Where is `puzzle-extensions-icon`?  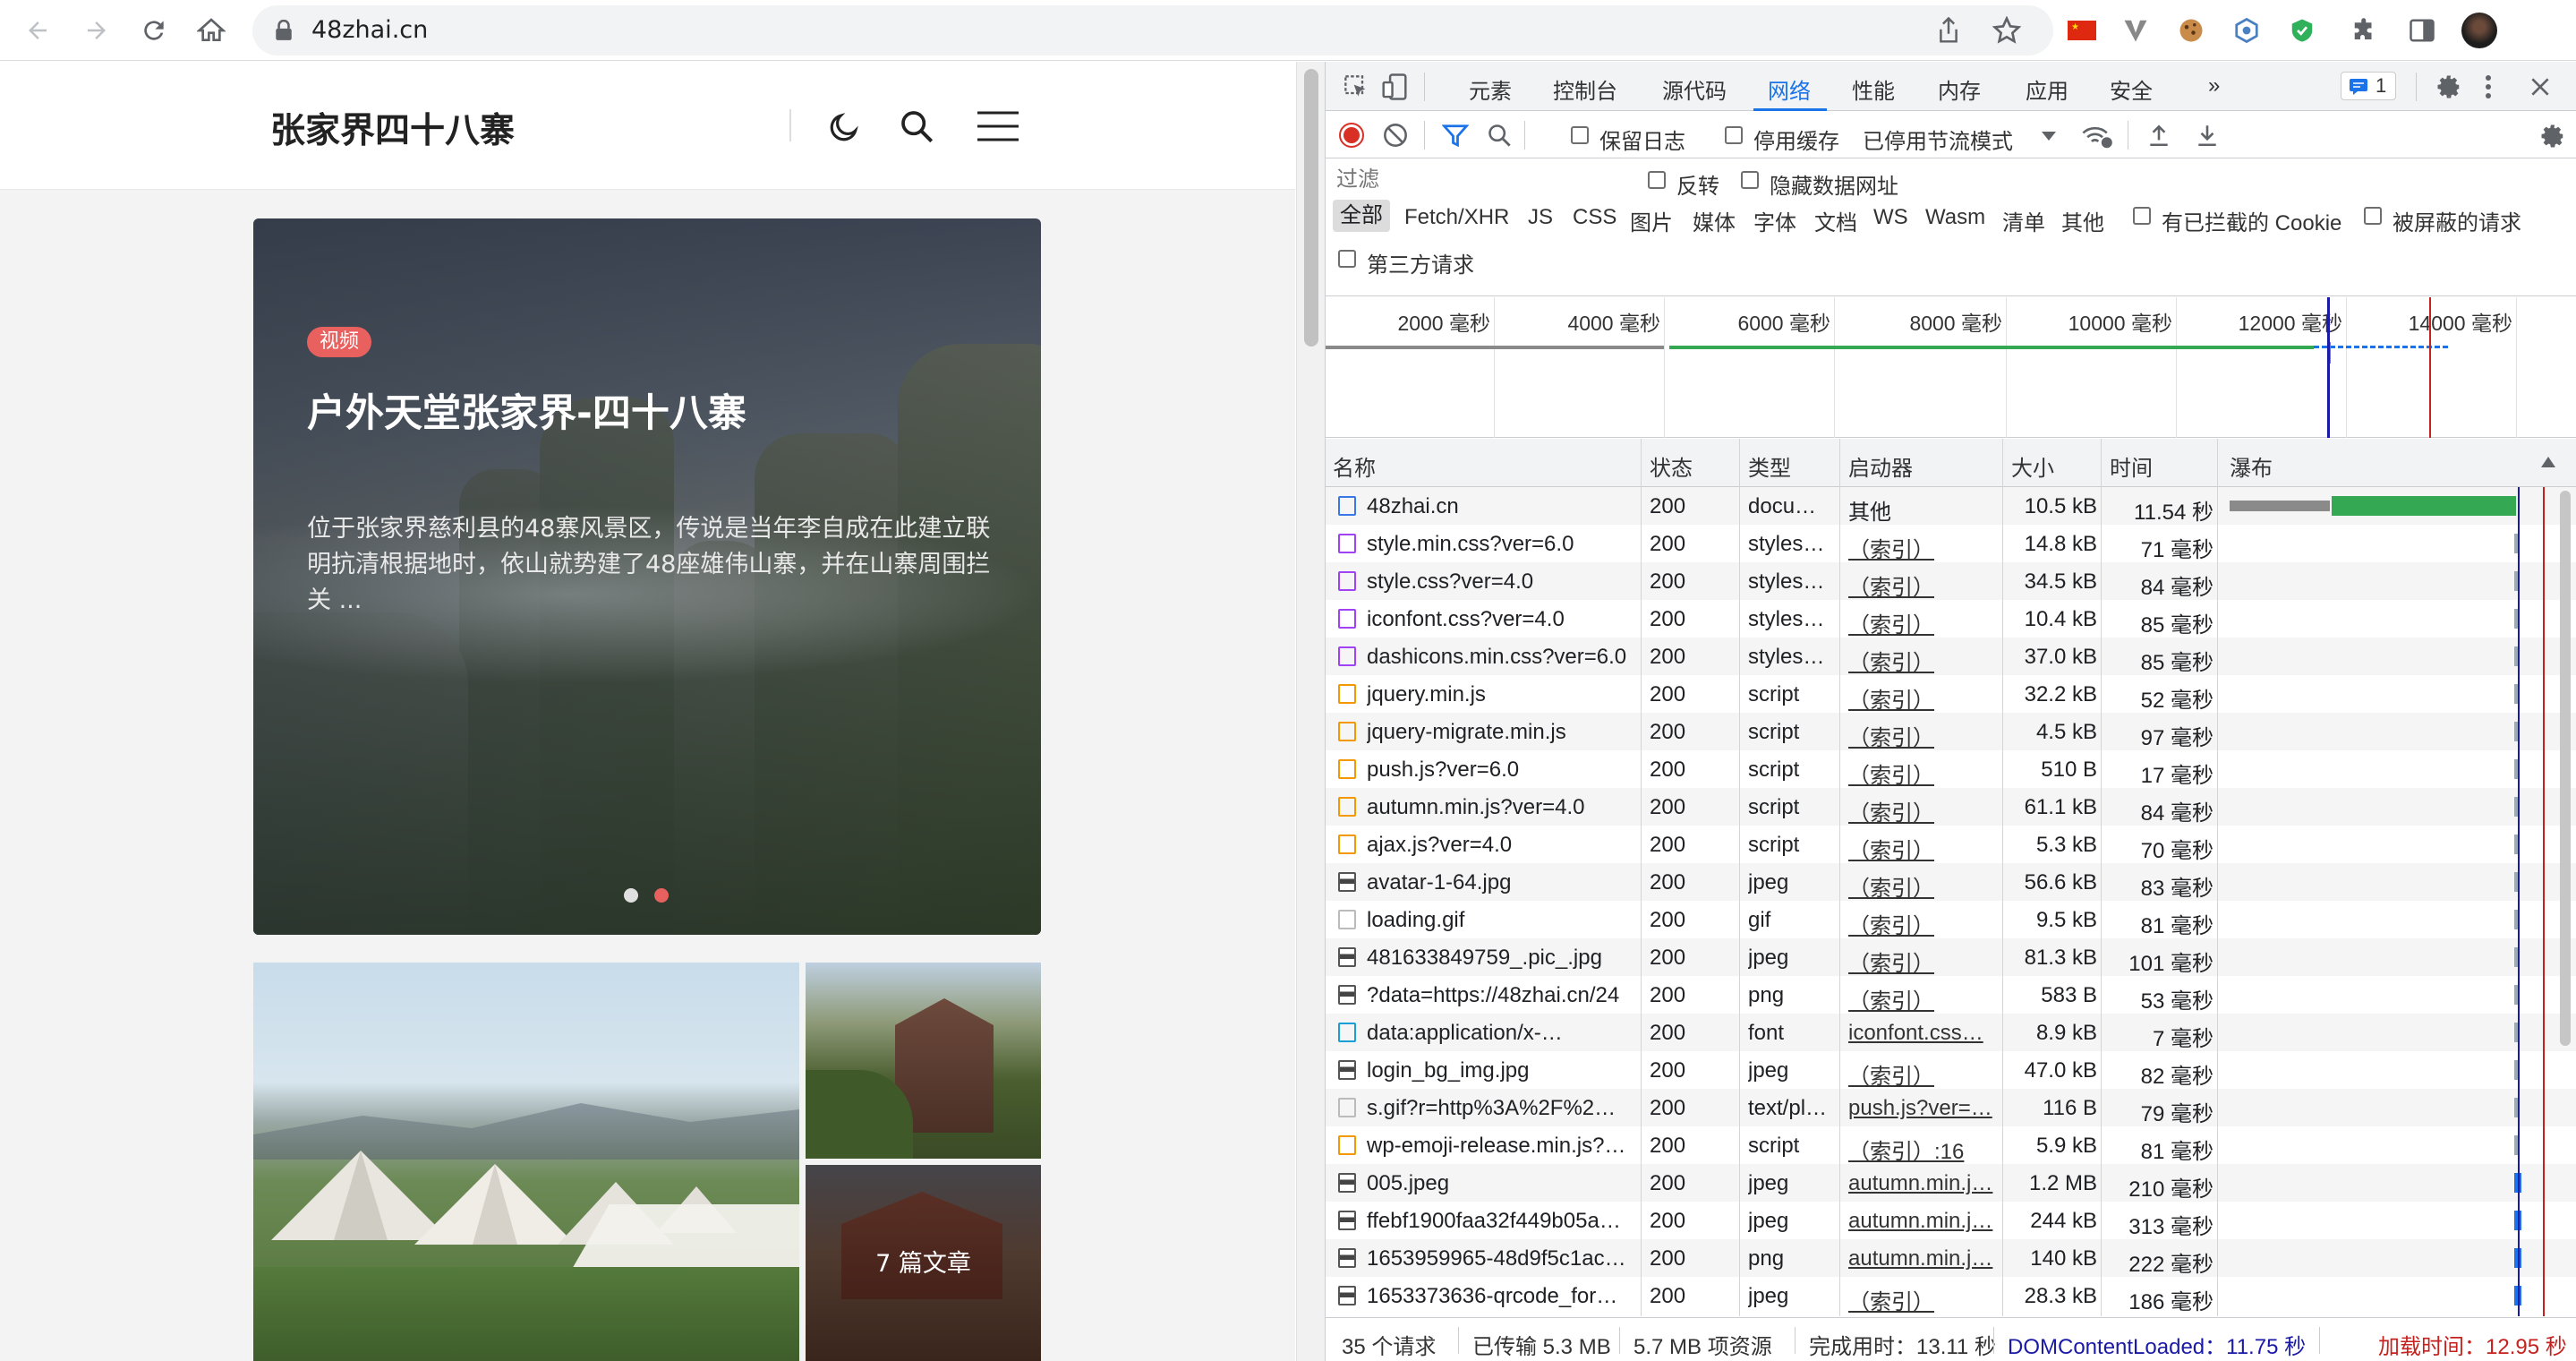 puzzle-extensions-icon is located at coordinates (2365, 31).